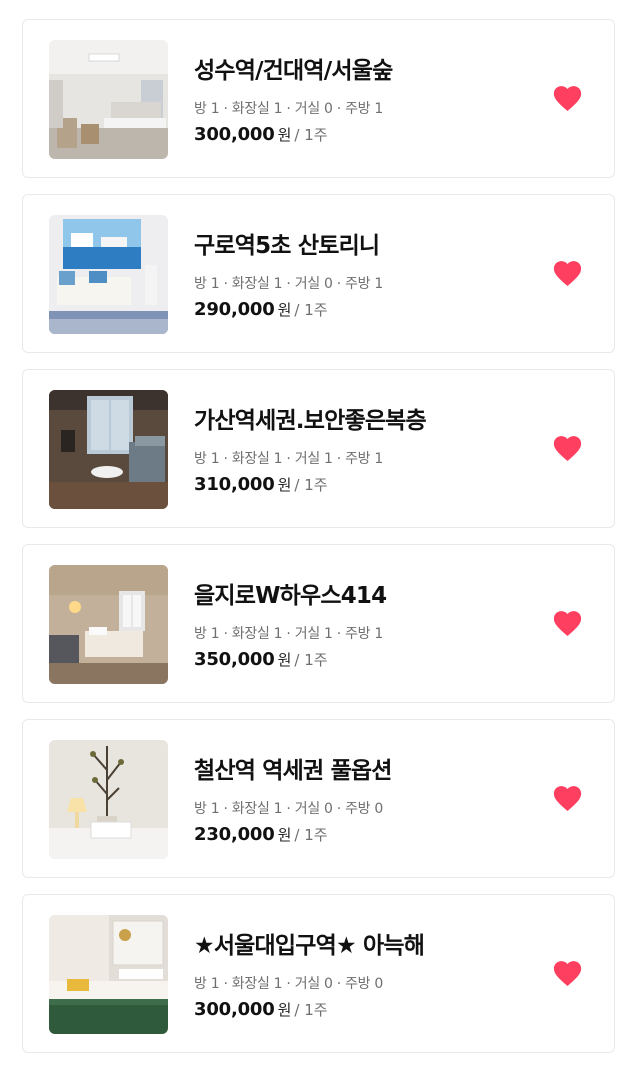 The width and height of the screenshot is (640, 1069). I want to click on listing-title: 구로역5초 산토리니, so click(287, 246).